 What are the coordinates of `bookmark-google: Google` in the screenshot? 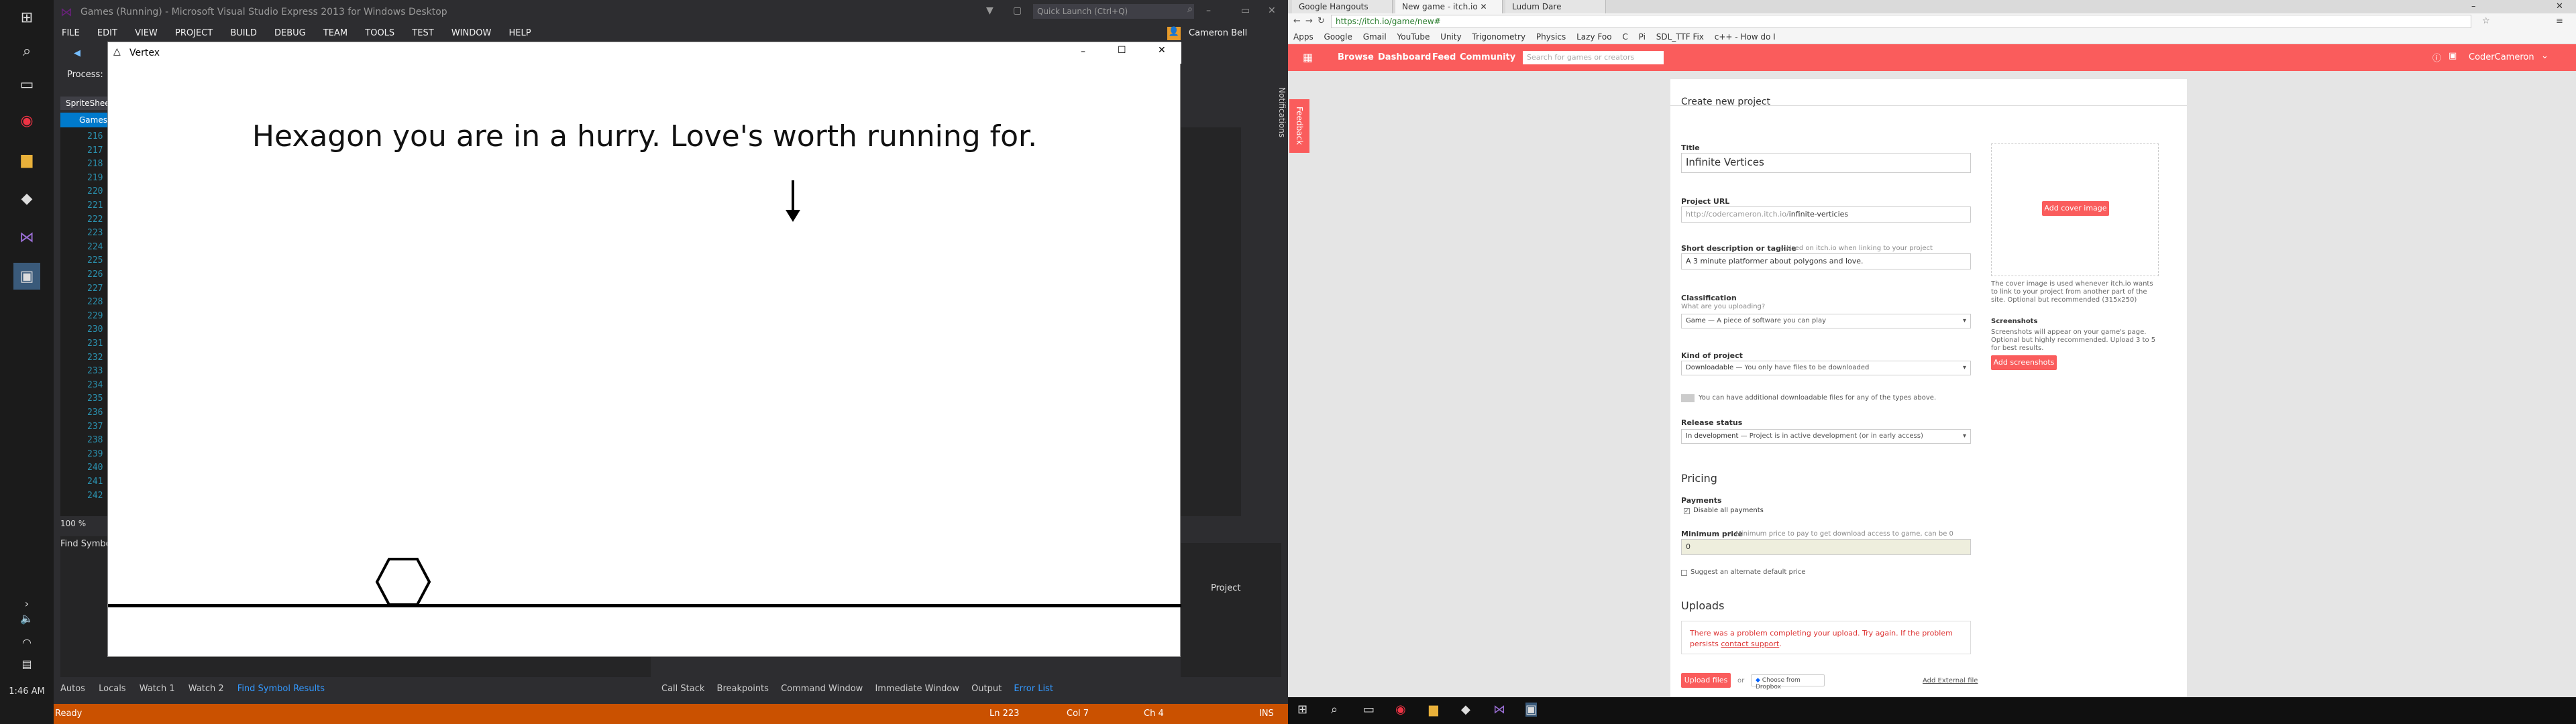 It's located at (1338, 37).